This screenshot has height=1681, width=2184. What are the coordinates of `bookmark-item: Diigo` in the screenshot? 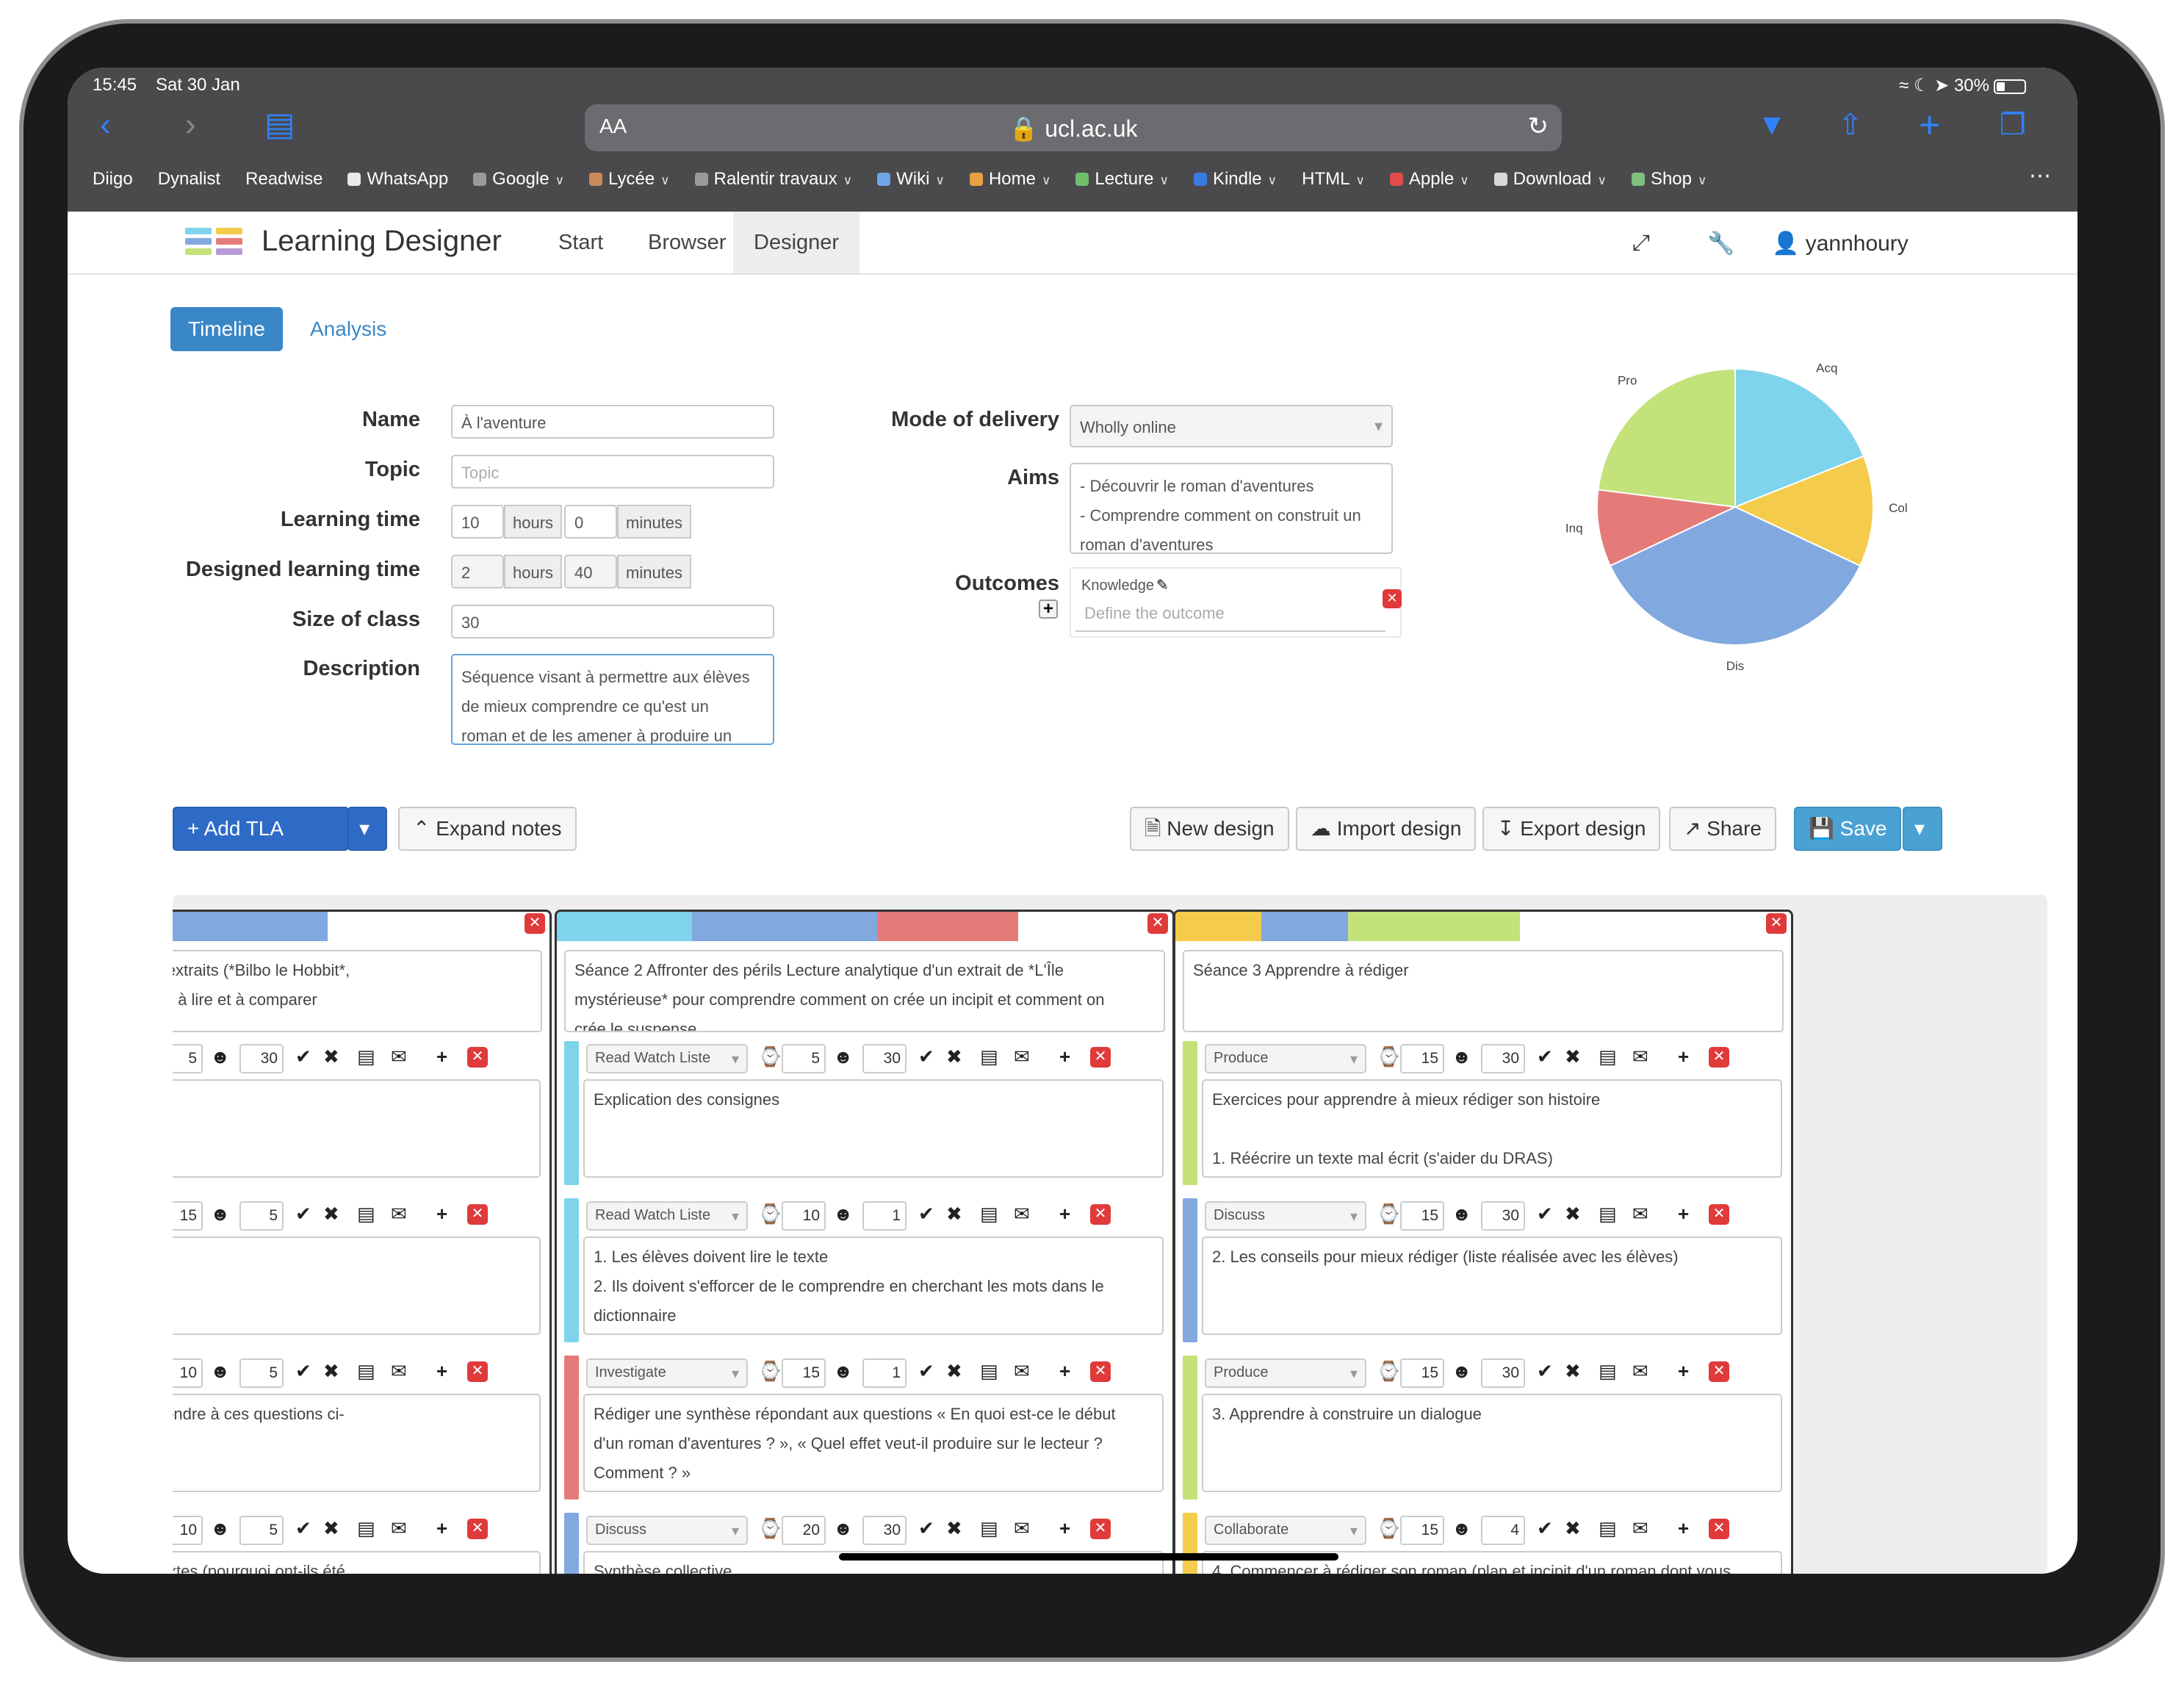 It's located at (113, 179).